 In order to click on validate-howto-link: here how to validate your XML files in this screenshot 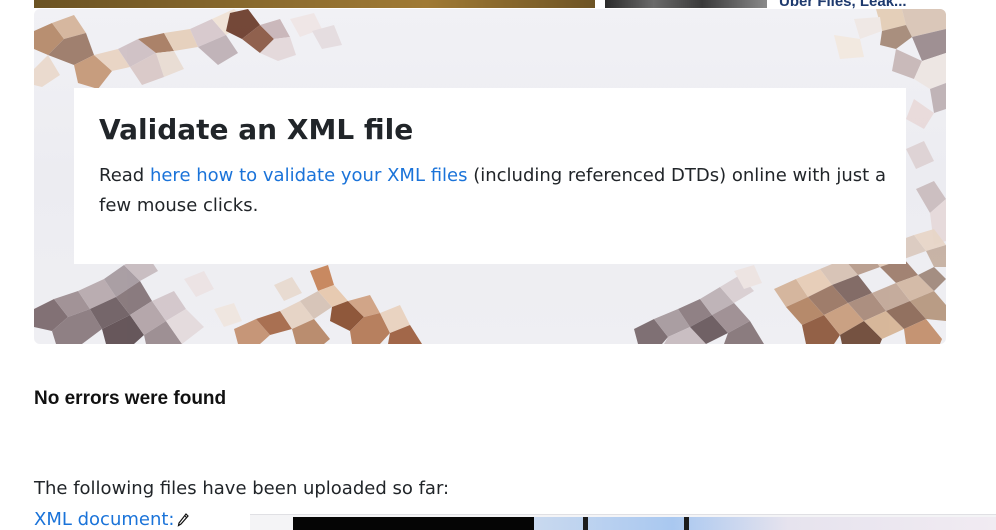, I will do `click(309, 175)`.